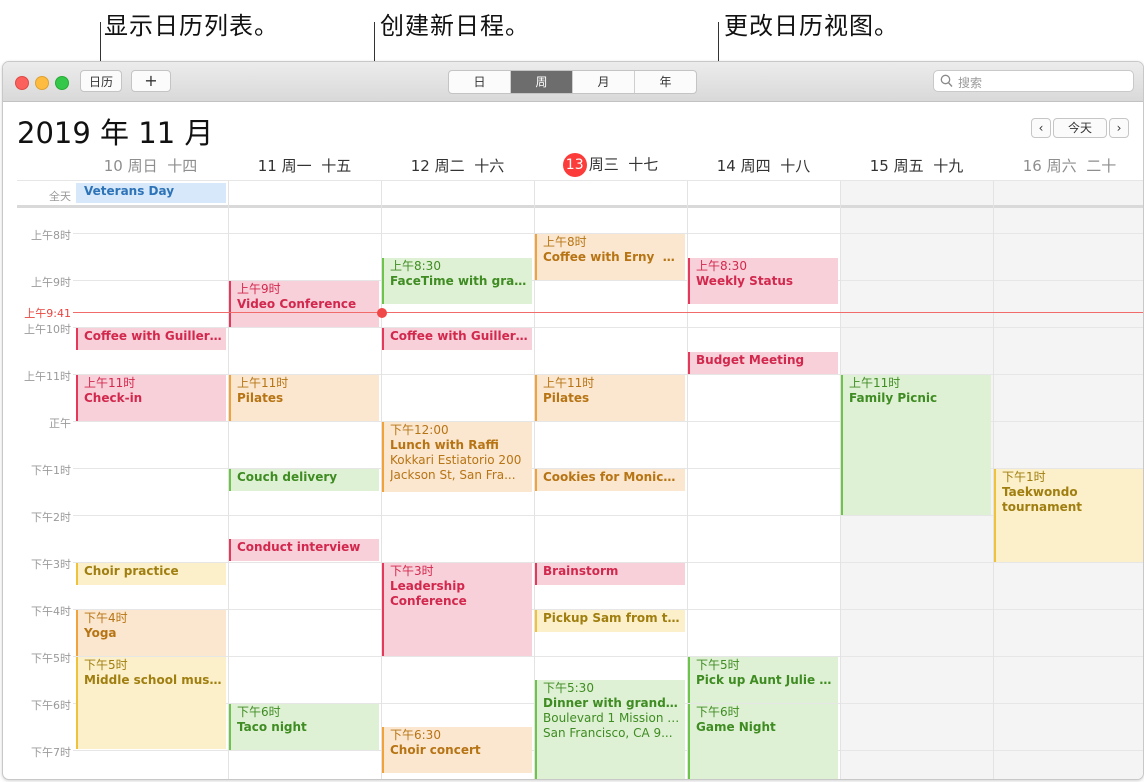 The width and height of the screenshot is (1144, 782). I want to click on day-header-mon: 11 周一 十五, so click(304, 165).